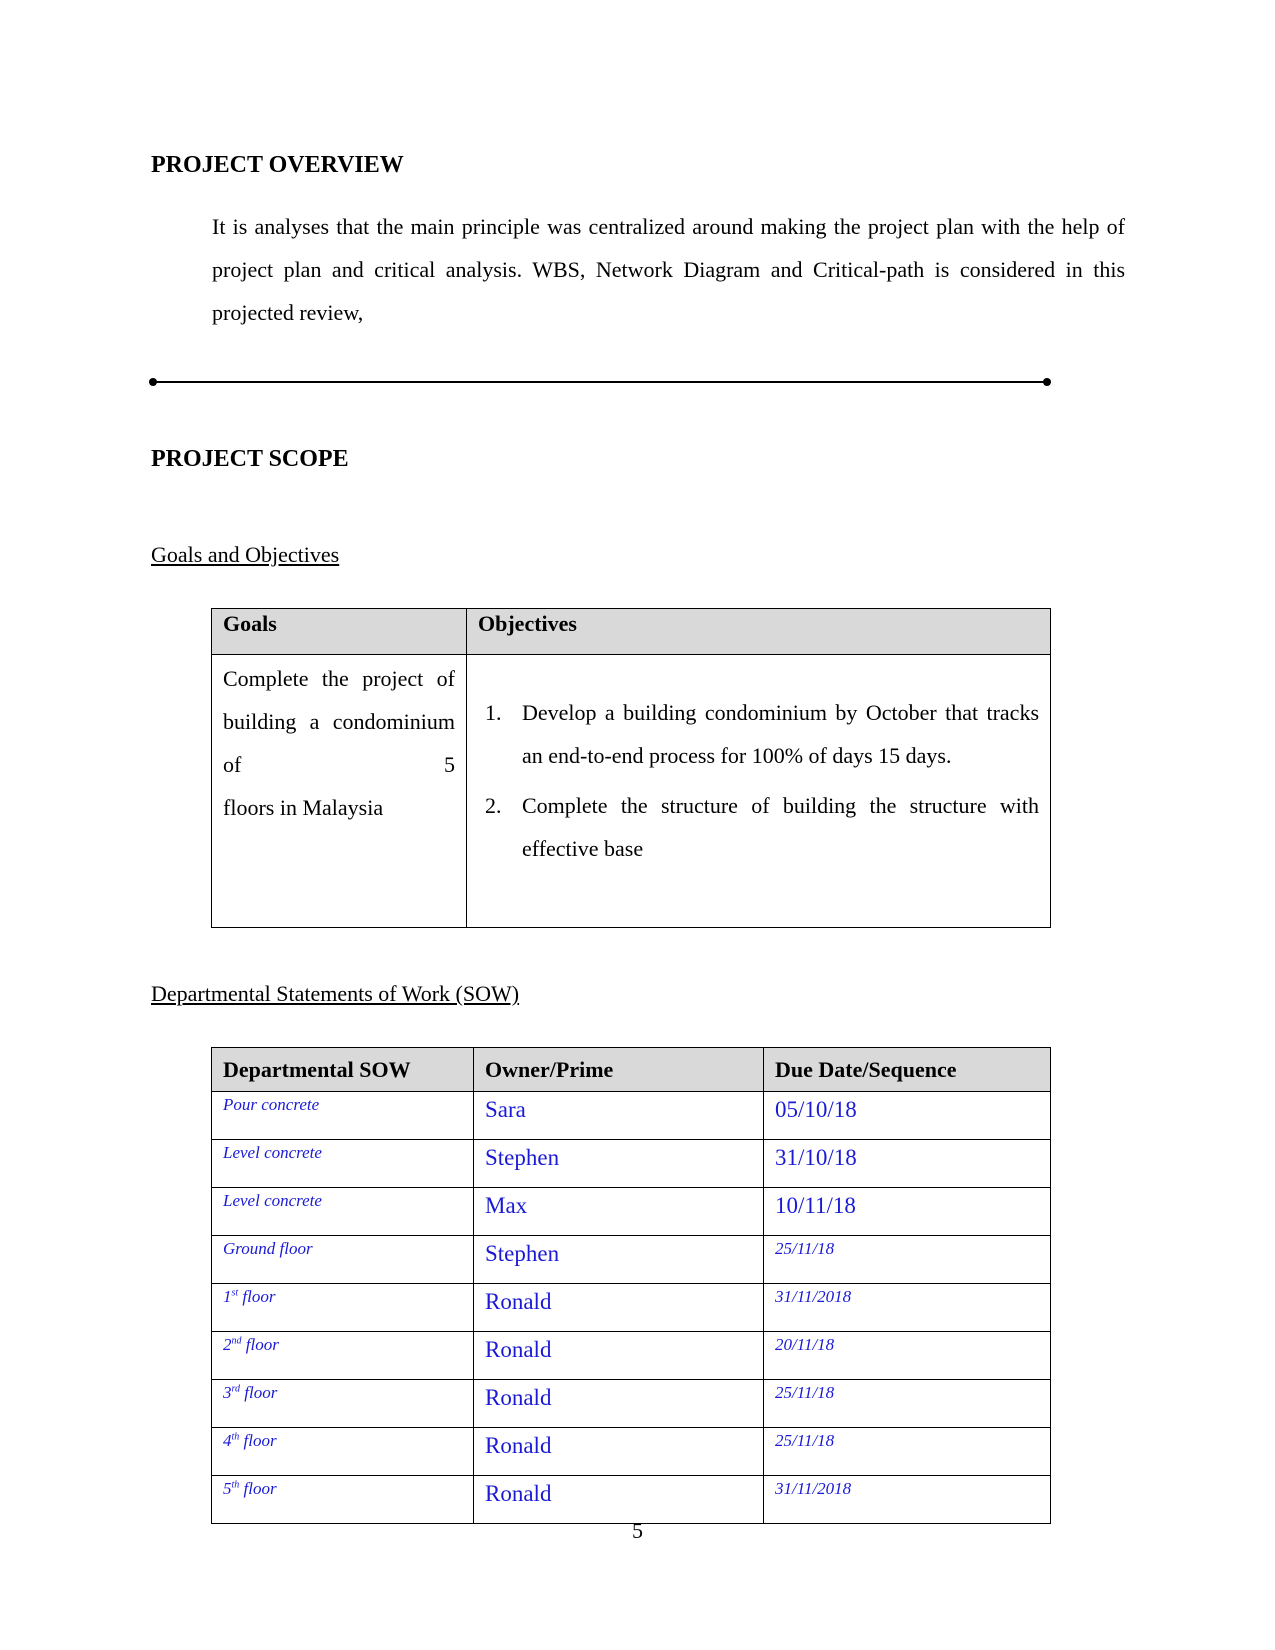  What do you see at coordinates (268, 1248) in the screenshot?
I see `sow-label: Ground floor` at bounding box center [268, 1248].